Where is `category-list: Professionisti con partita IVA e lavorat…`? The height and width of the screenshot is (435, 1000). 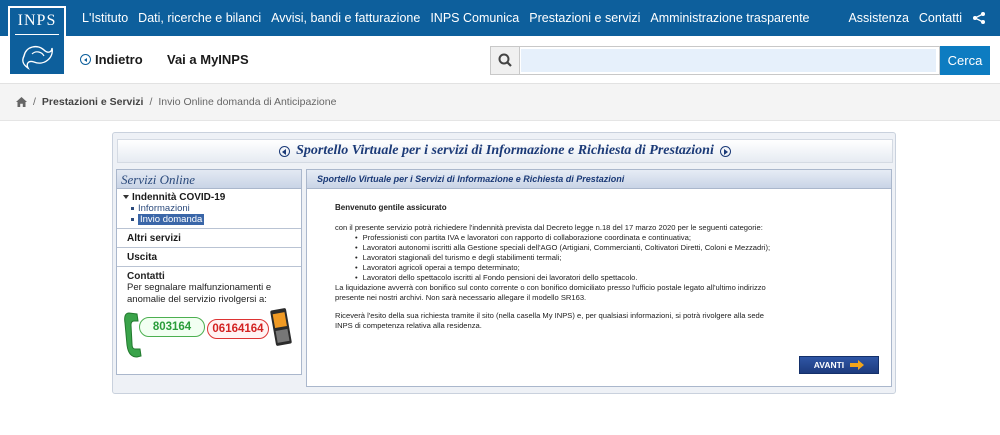
category-list: Professionisti con partita IVA e lavorat… is located at coordinates (608, 258).